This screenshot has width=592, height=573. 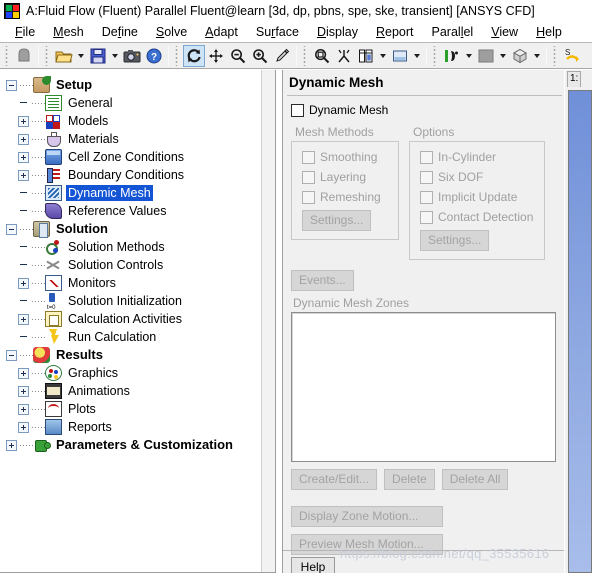 I want to click on probe-pointer-icon, so click(x=282, y=56).